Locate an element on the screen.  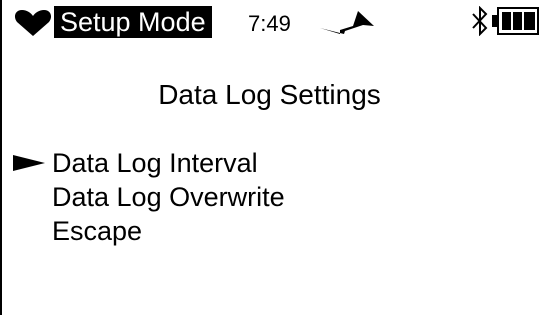
selection-arrow-icon is located at coordinates (29, 163).